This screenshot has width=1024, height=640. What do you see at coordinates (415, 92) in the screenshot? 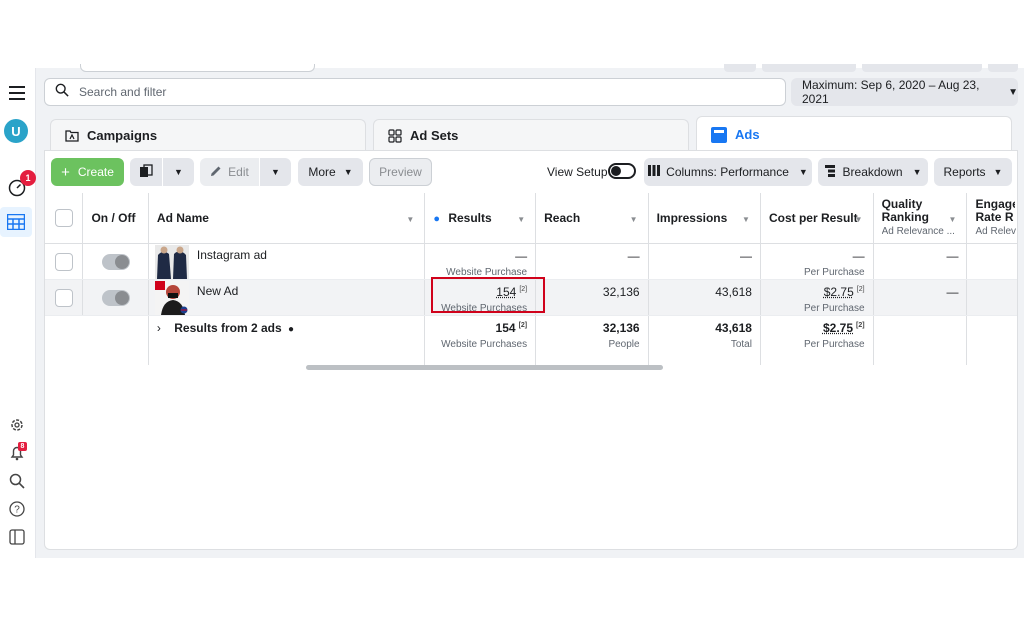
I see `search-filter-bar: Search and filter` at bounding box center [415, 92].